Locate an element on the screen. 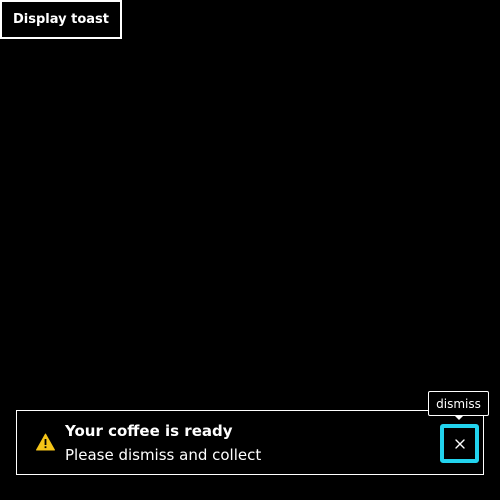 The width and height of the screenshot is (500, 500). tooltip-arrow is located at coordinates (459, 417).